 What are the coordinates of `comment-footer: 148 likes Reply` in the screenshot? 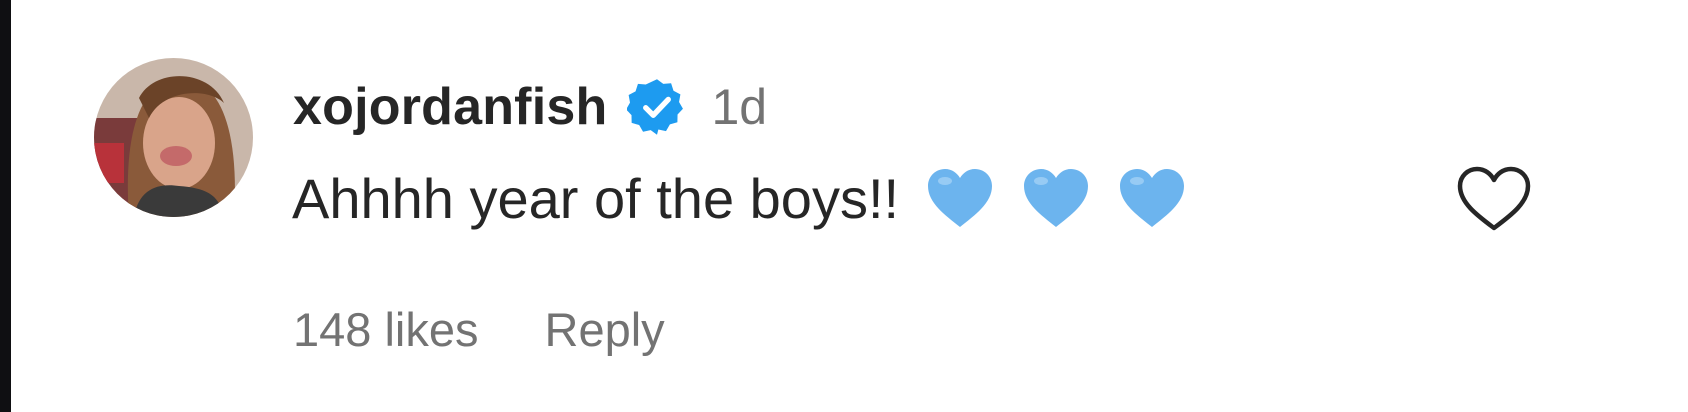 It's located at (479, 329).